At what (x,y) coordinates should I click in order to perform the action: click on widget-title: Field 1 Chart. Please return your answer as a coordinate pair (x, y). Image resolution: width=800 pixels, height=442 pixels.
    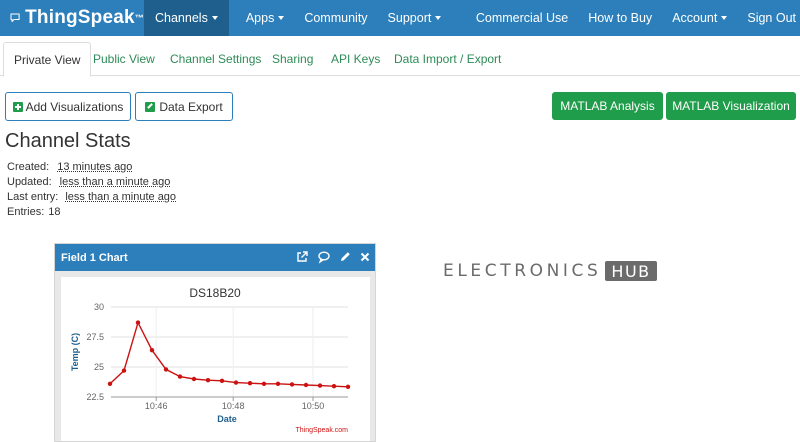
    Looking at the image, I should click on (94, 257).